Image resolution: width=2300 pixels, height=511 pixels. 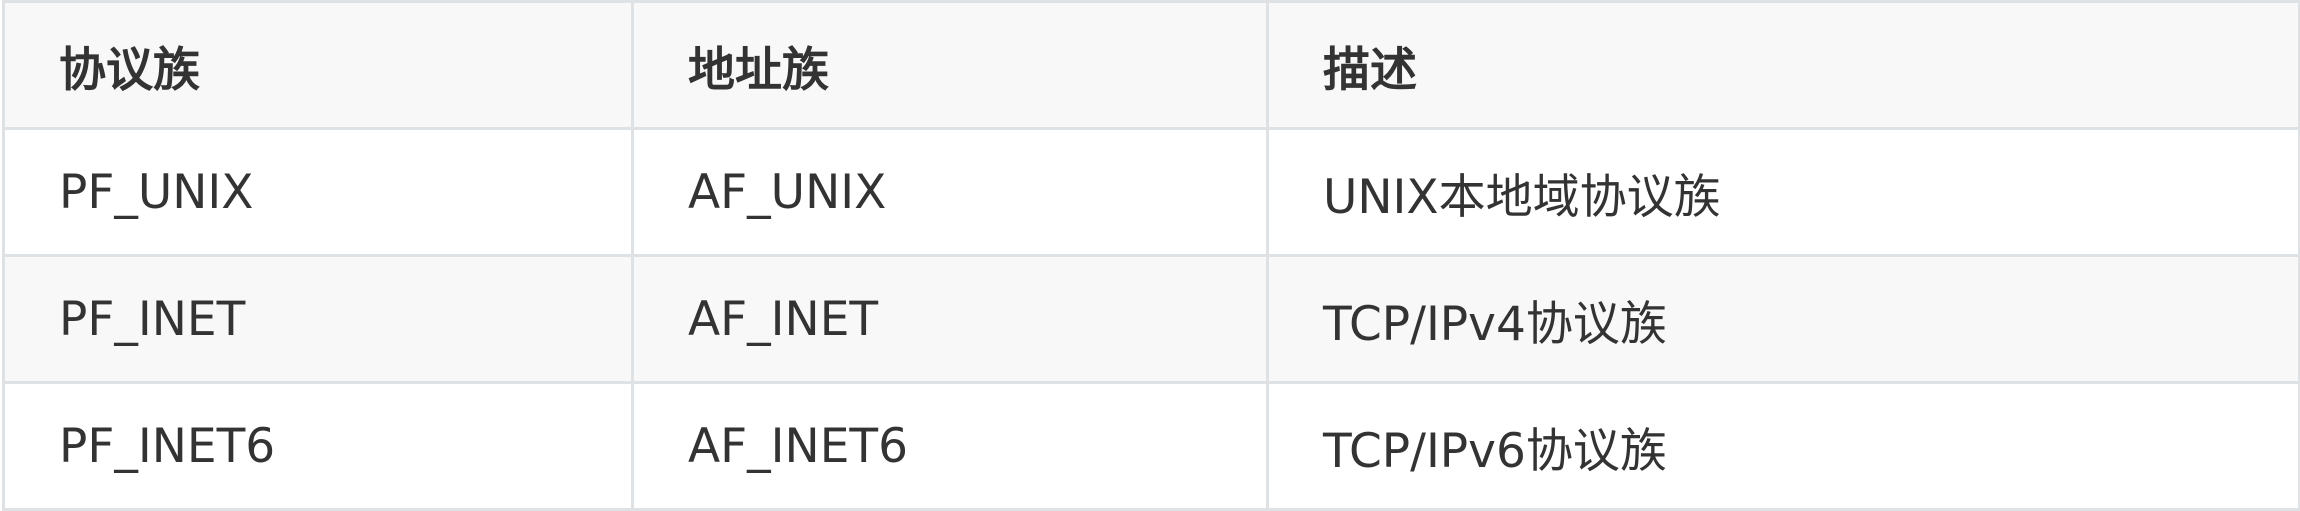 I want to click on header-protocol-family: 协议族, so click(x=318, y=65).